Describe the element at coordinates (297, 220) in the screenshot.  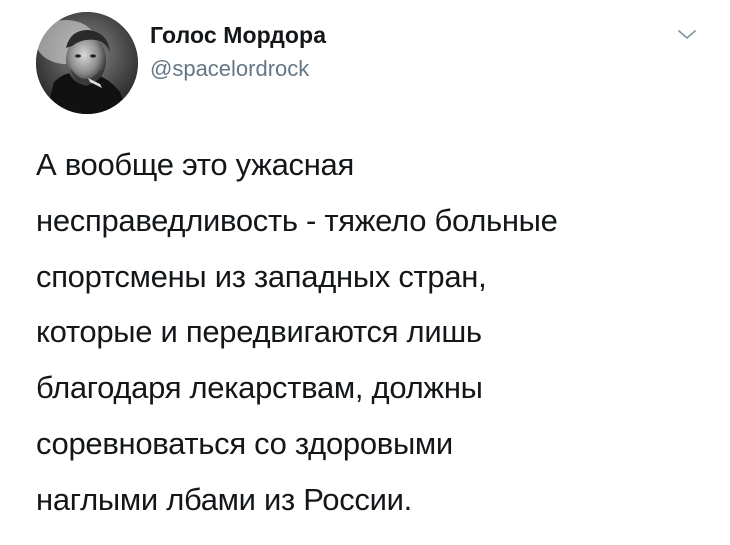
I see `tweet-text-line: несправедливость - тяжело больные` at that location.